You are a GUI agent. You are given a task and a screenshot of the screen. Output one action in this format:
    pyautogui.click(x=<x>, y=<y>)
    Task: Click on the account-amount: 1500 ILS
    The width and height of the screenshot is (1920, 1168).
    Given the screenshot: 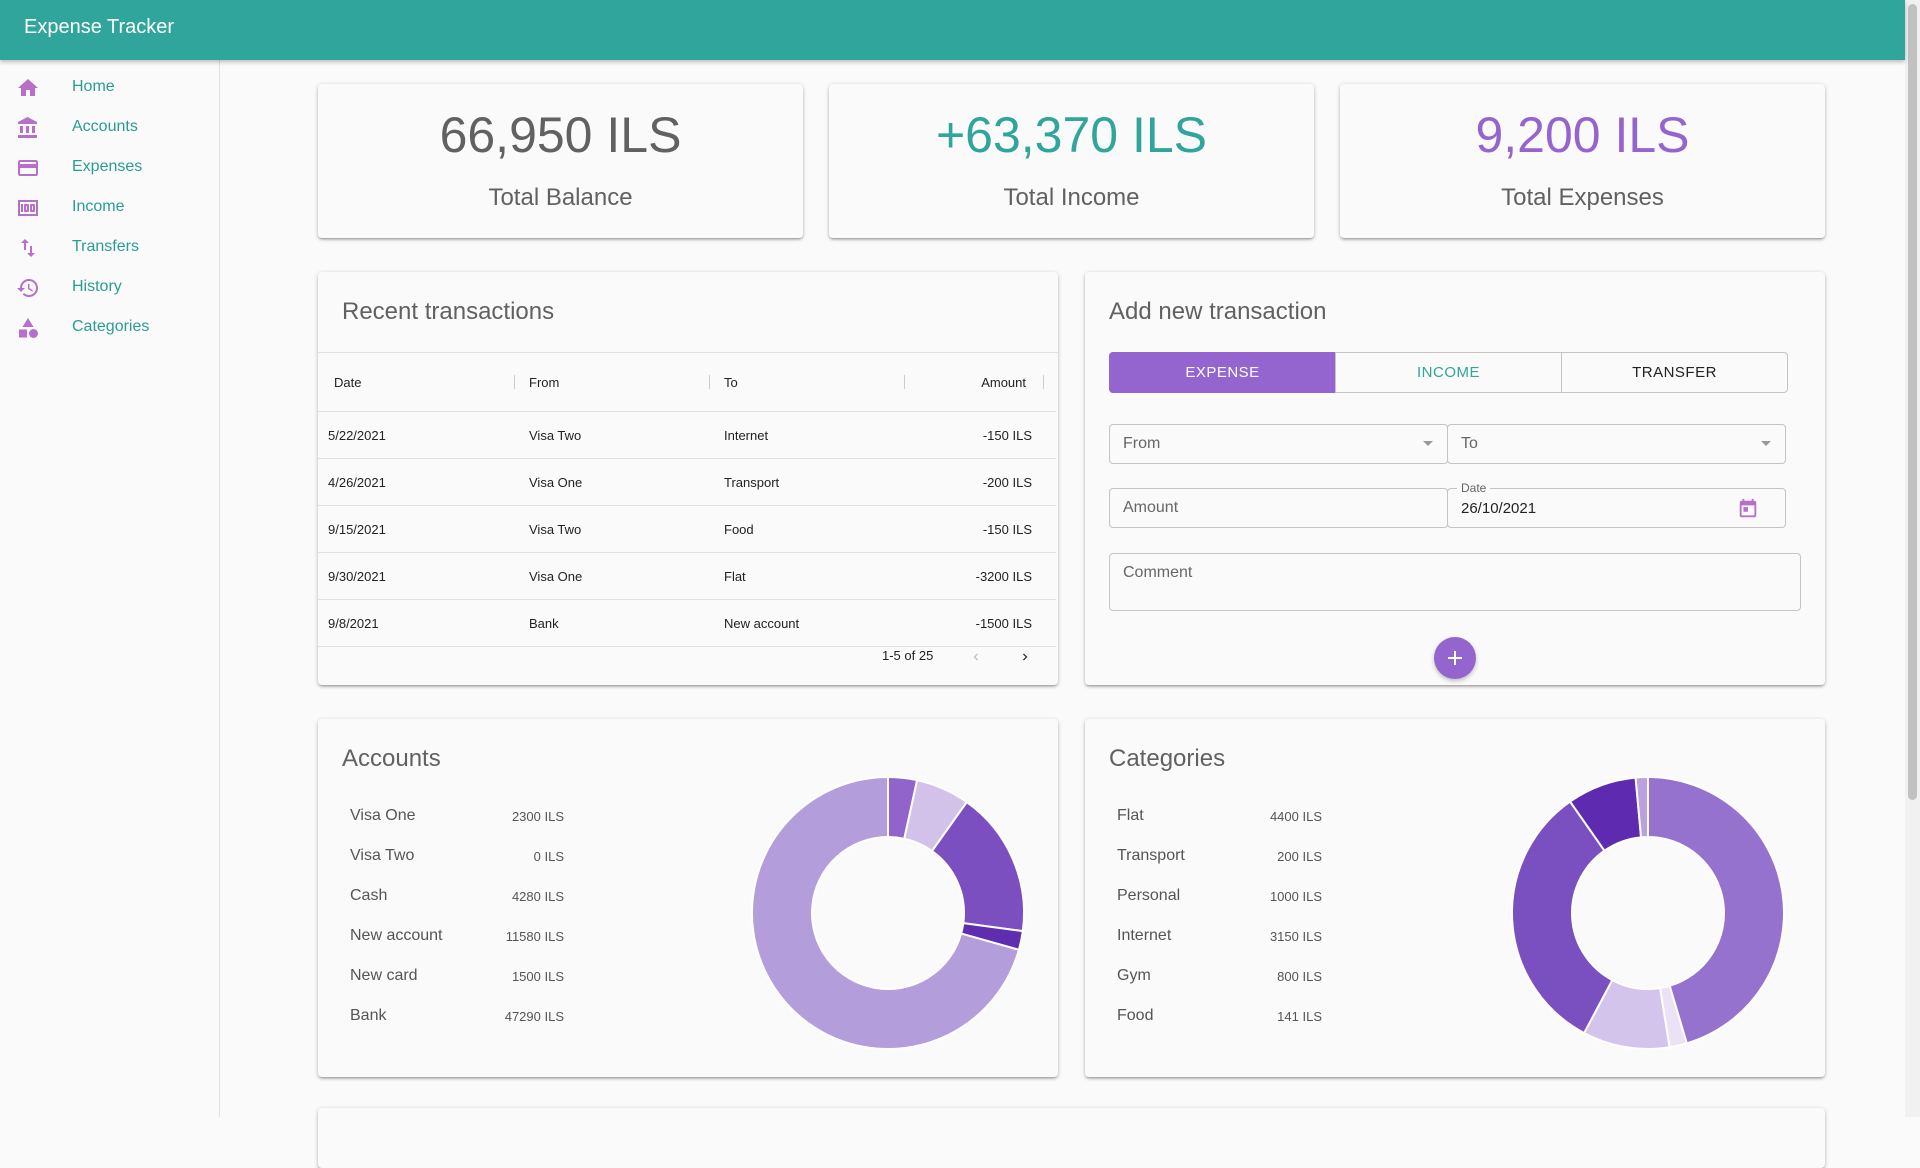 What is the action you would take?
    pyautogui.click(x=537, y=976)
    